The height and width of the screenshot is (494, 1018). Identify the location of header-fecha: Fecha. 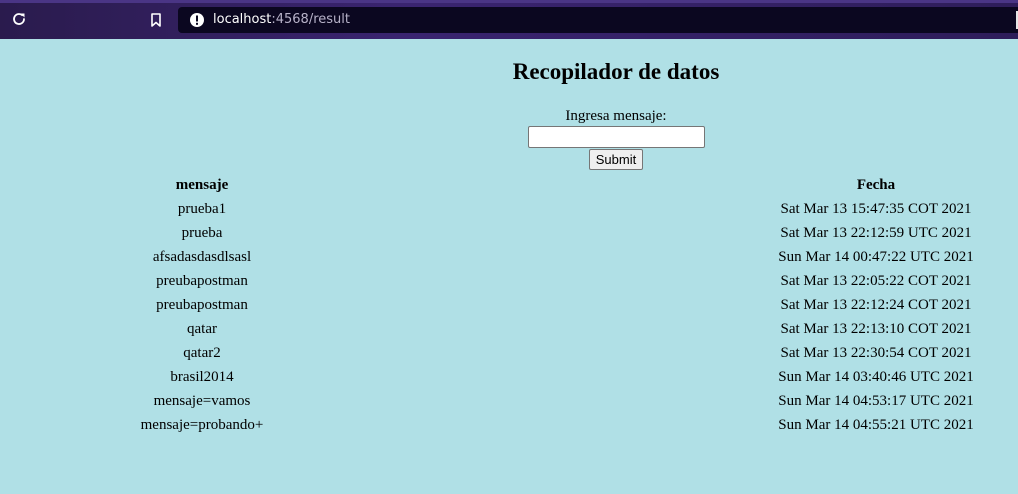
(876, 184).